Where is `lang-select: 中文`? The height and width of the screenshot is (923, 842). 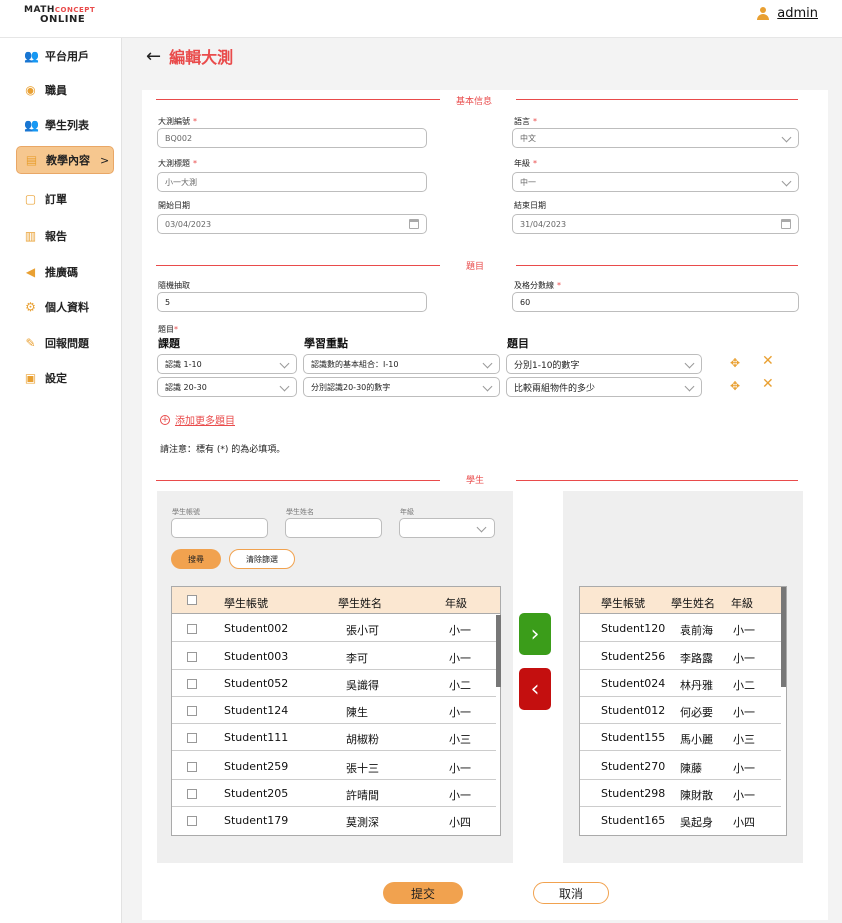 lang-select: 中文 is located at coordinates (655, 138).